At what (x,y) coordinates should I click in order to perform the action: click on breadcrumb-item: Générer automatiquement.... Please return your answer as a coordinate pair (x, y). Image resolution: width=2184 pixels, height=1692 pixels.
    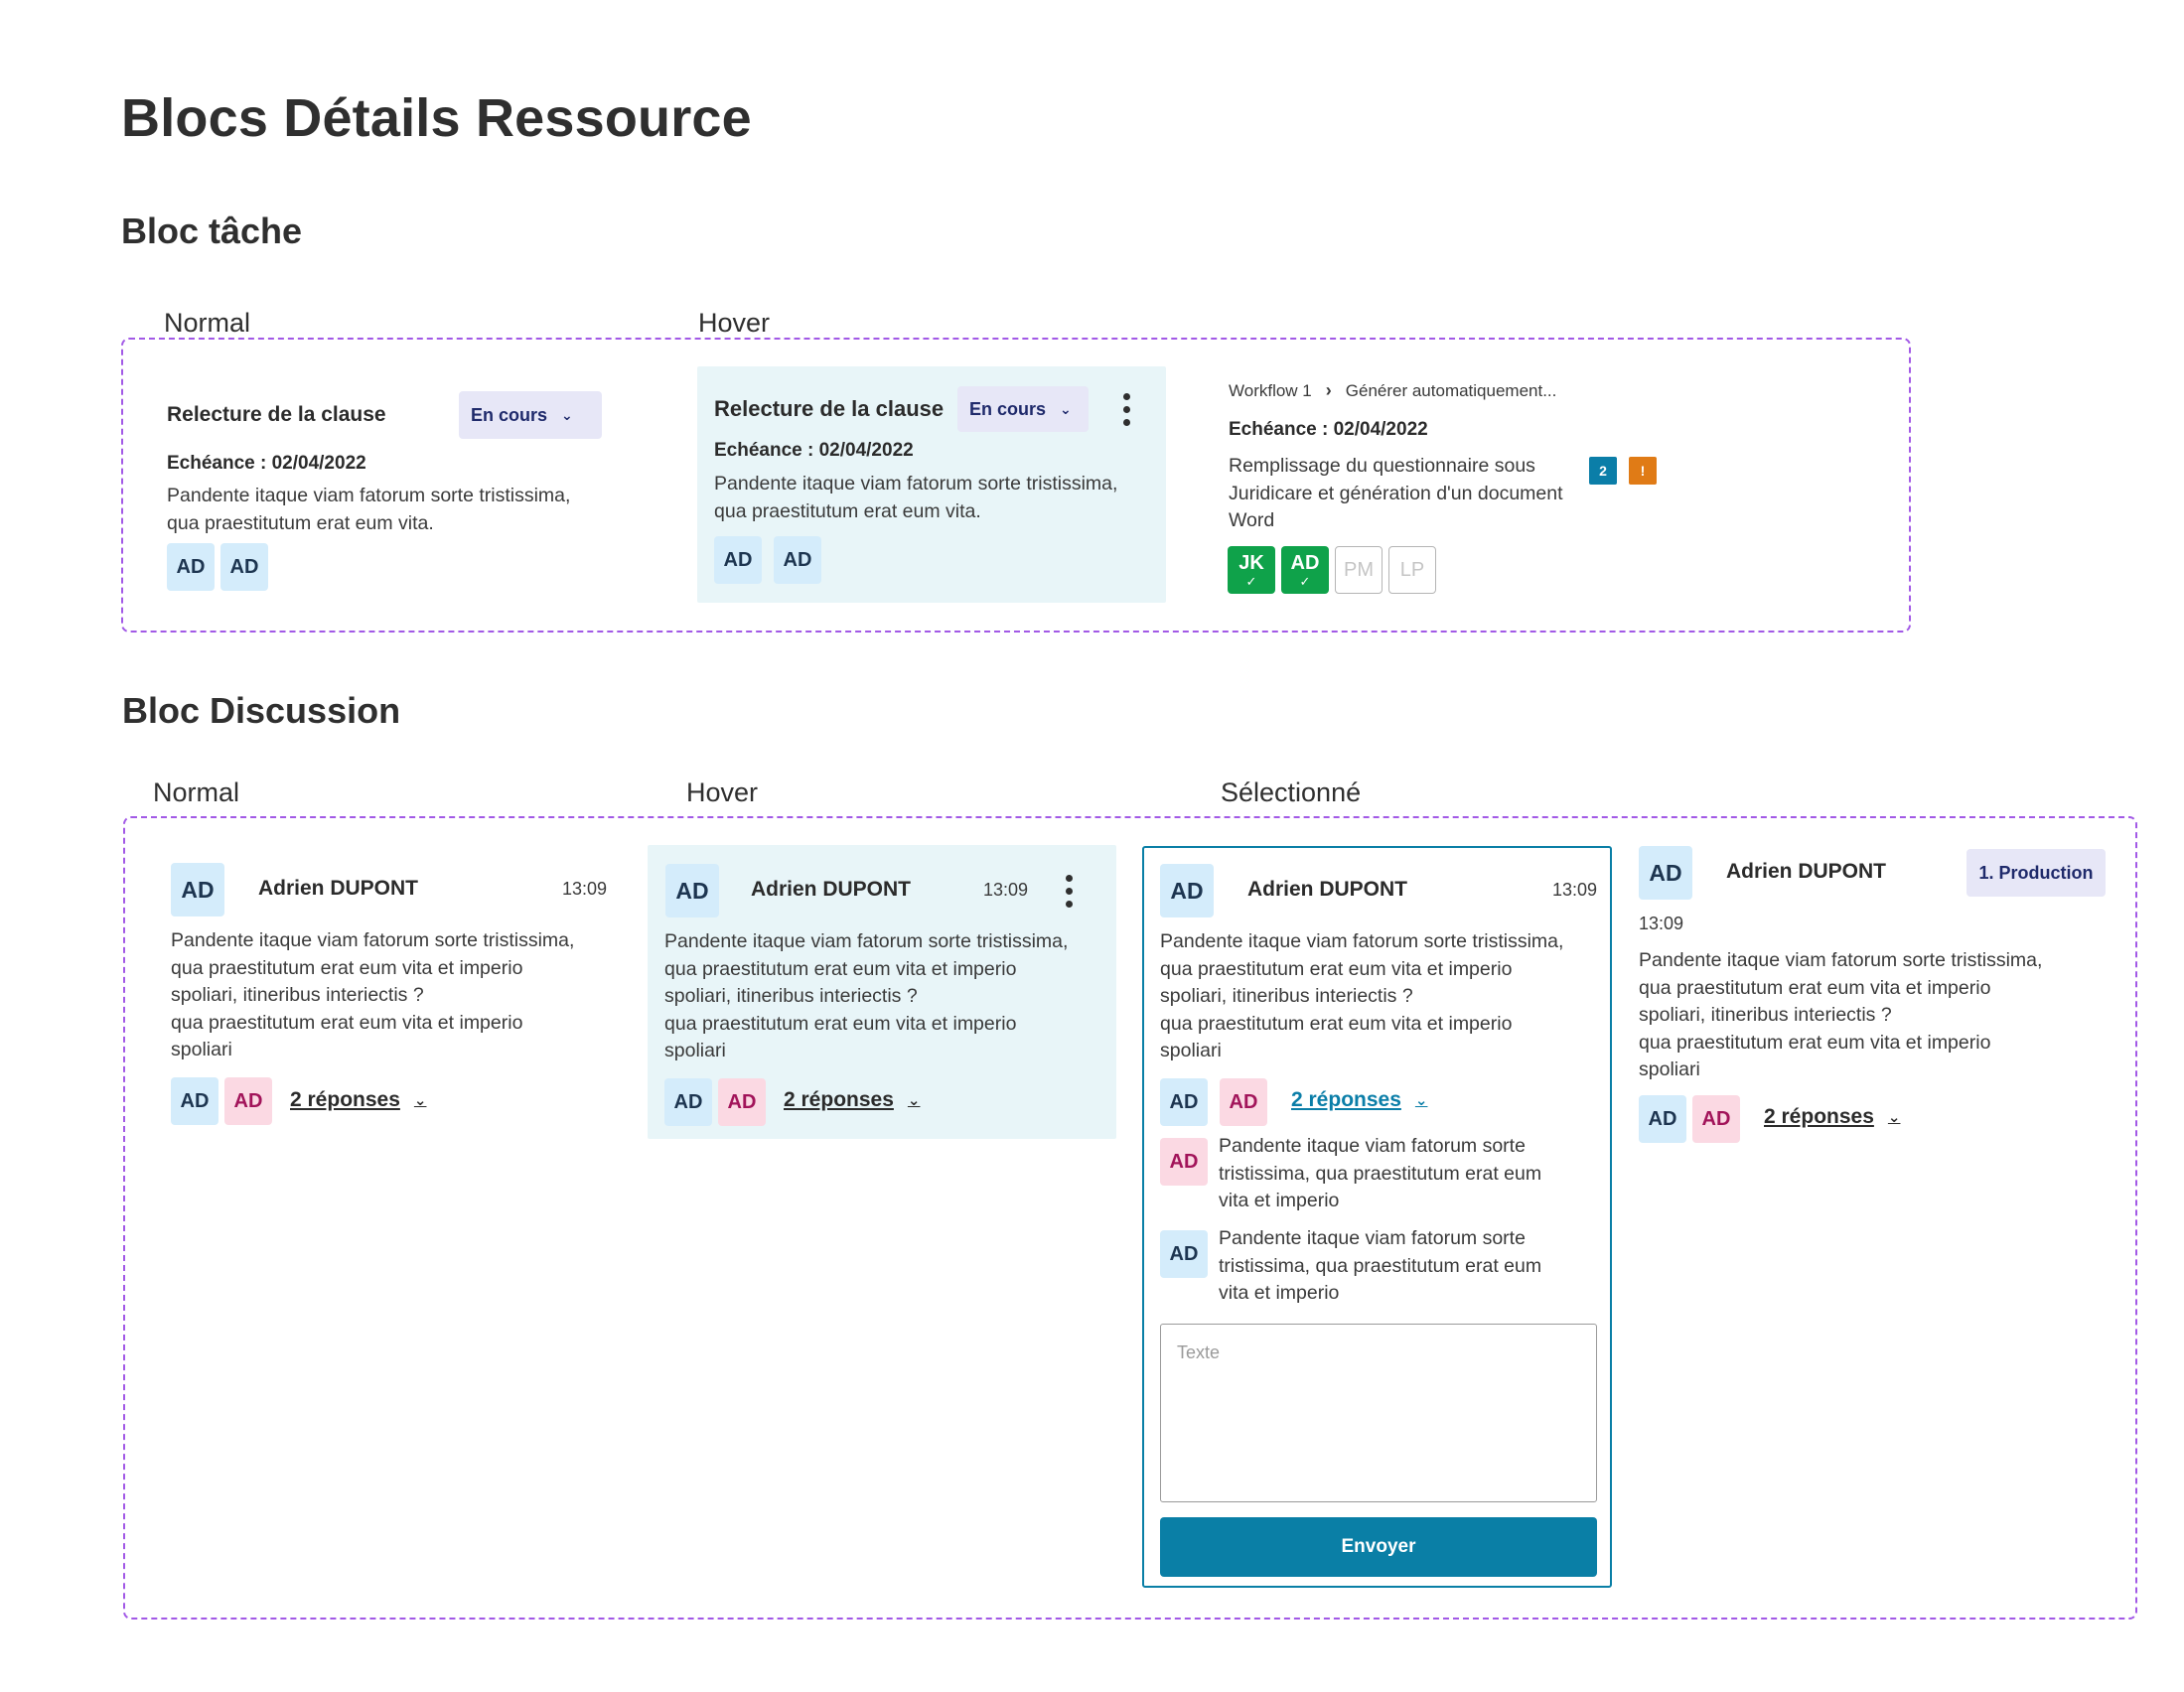
    Looking at the image, I should click on (1451, 391).